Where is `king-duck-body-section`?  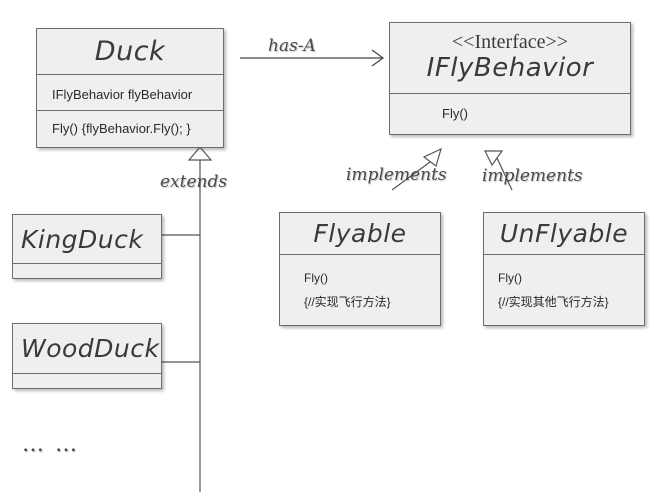 king-duck-body-section is located at coordinates (87, 271).